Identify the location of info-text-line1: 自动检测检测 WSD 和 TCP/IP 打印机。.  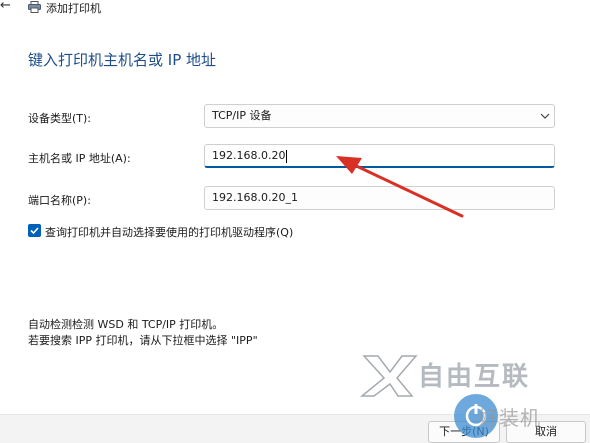
(126, 324).